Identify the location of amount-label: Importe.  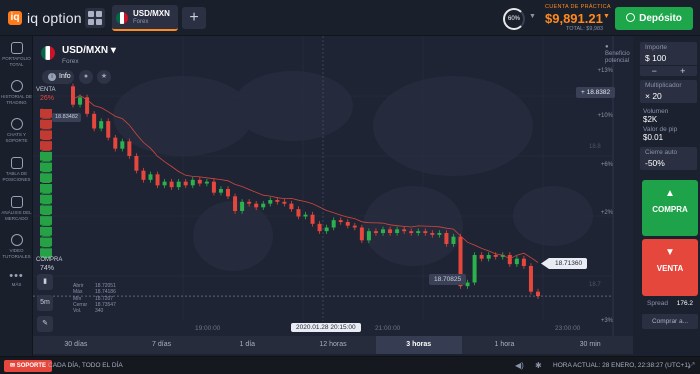
(656, 47).